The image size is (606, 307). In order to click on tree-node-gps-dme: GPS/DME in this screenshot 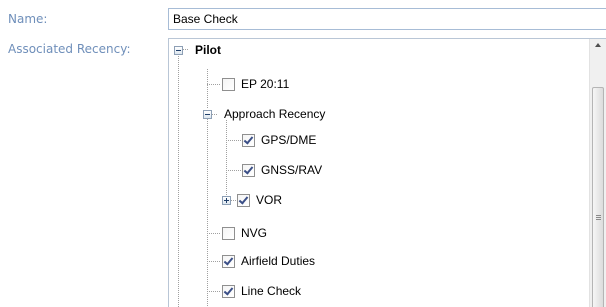, I will do `click(279, 140)`.